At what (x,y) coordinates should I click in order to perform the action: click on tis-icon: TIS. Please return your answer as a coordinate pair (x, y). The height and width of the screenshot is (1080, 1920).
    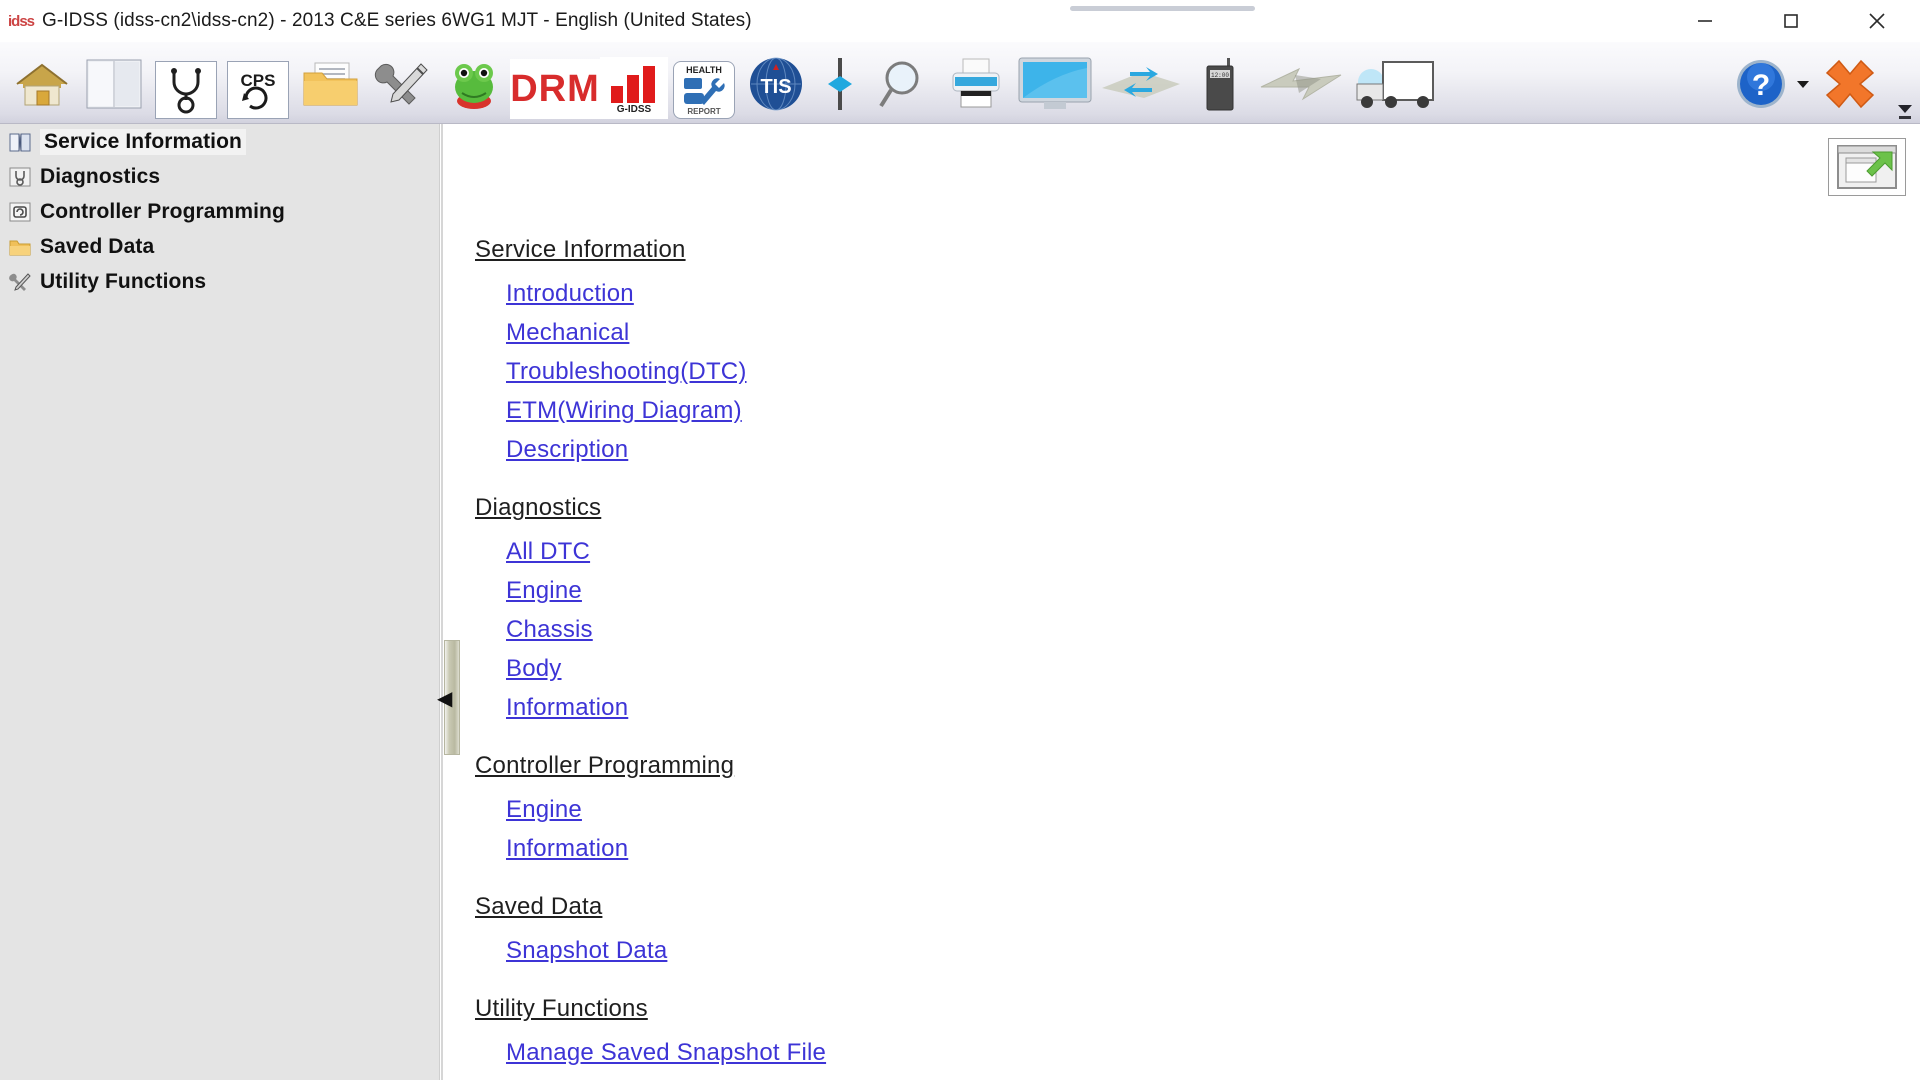
    Looking at the image, I should click on (776, 84).